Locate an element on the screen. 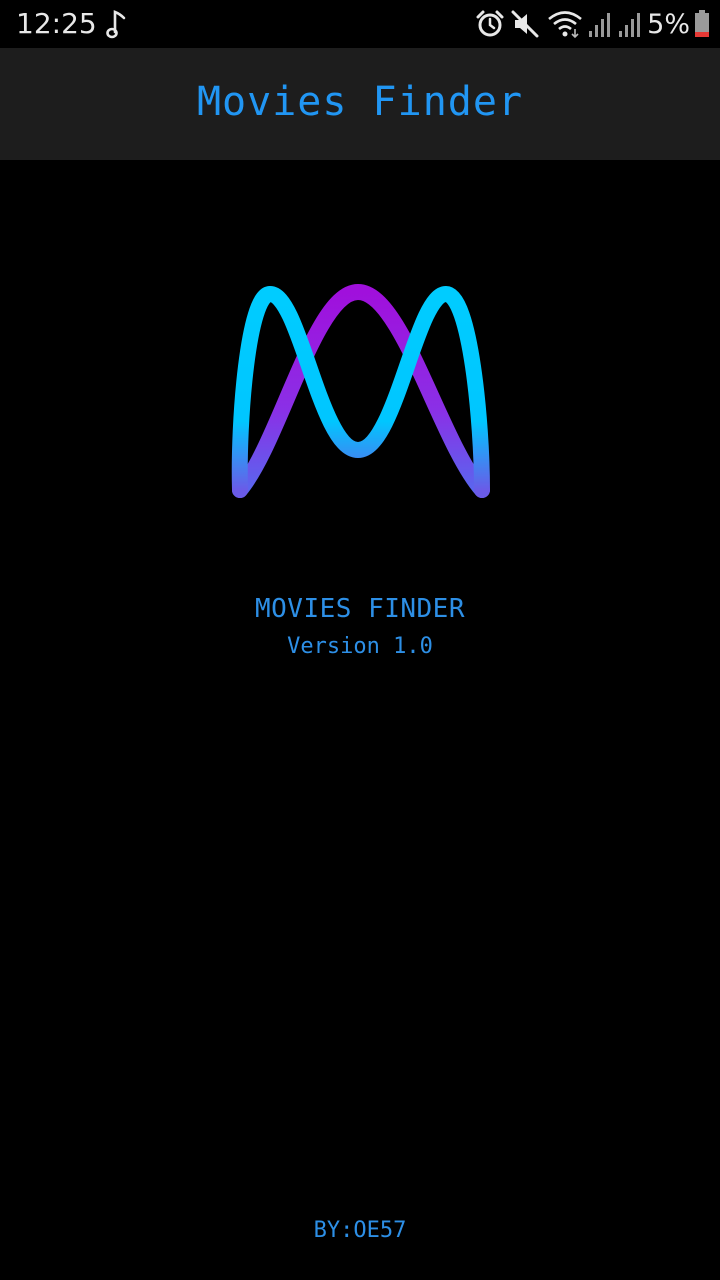 Image resolution: width=720 pixels, height=1280 pixels. mute-icon is located at coordinates (525, 24).